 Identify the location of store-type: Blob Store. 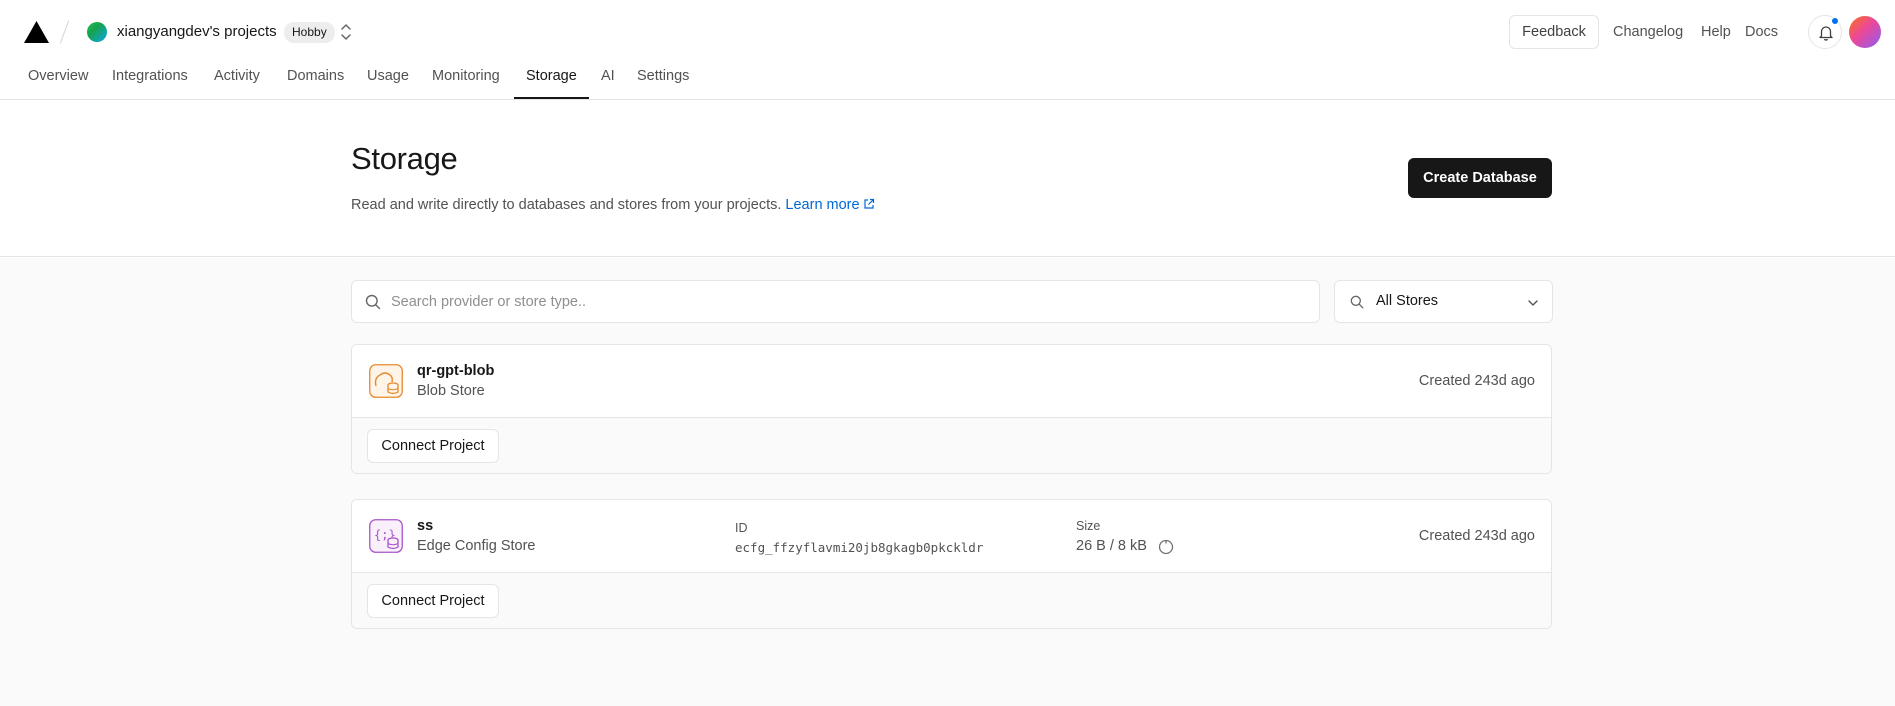
(451, 391).